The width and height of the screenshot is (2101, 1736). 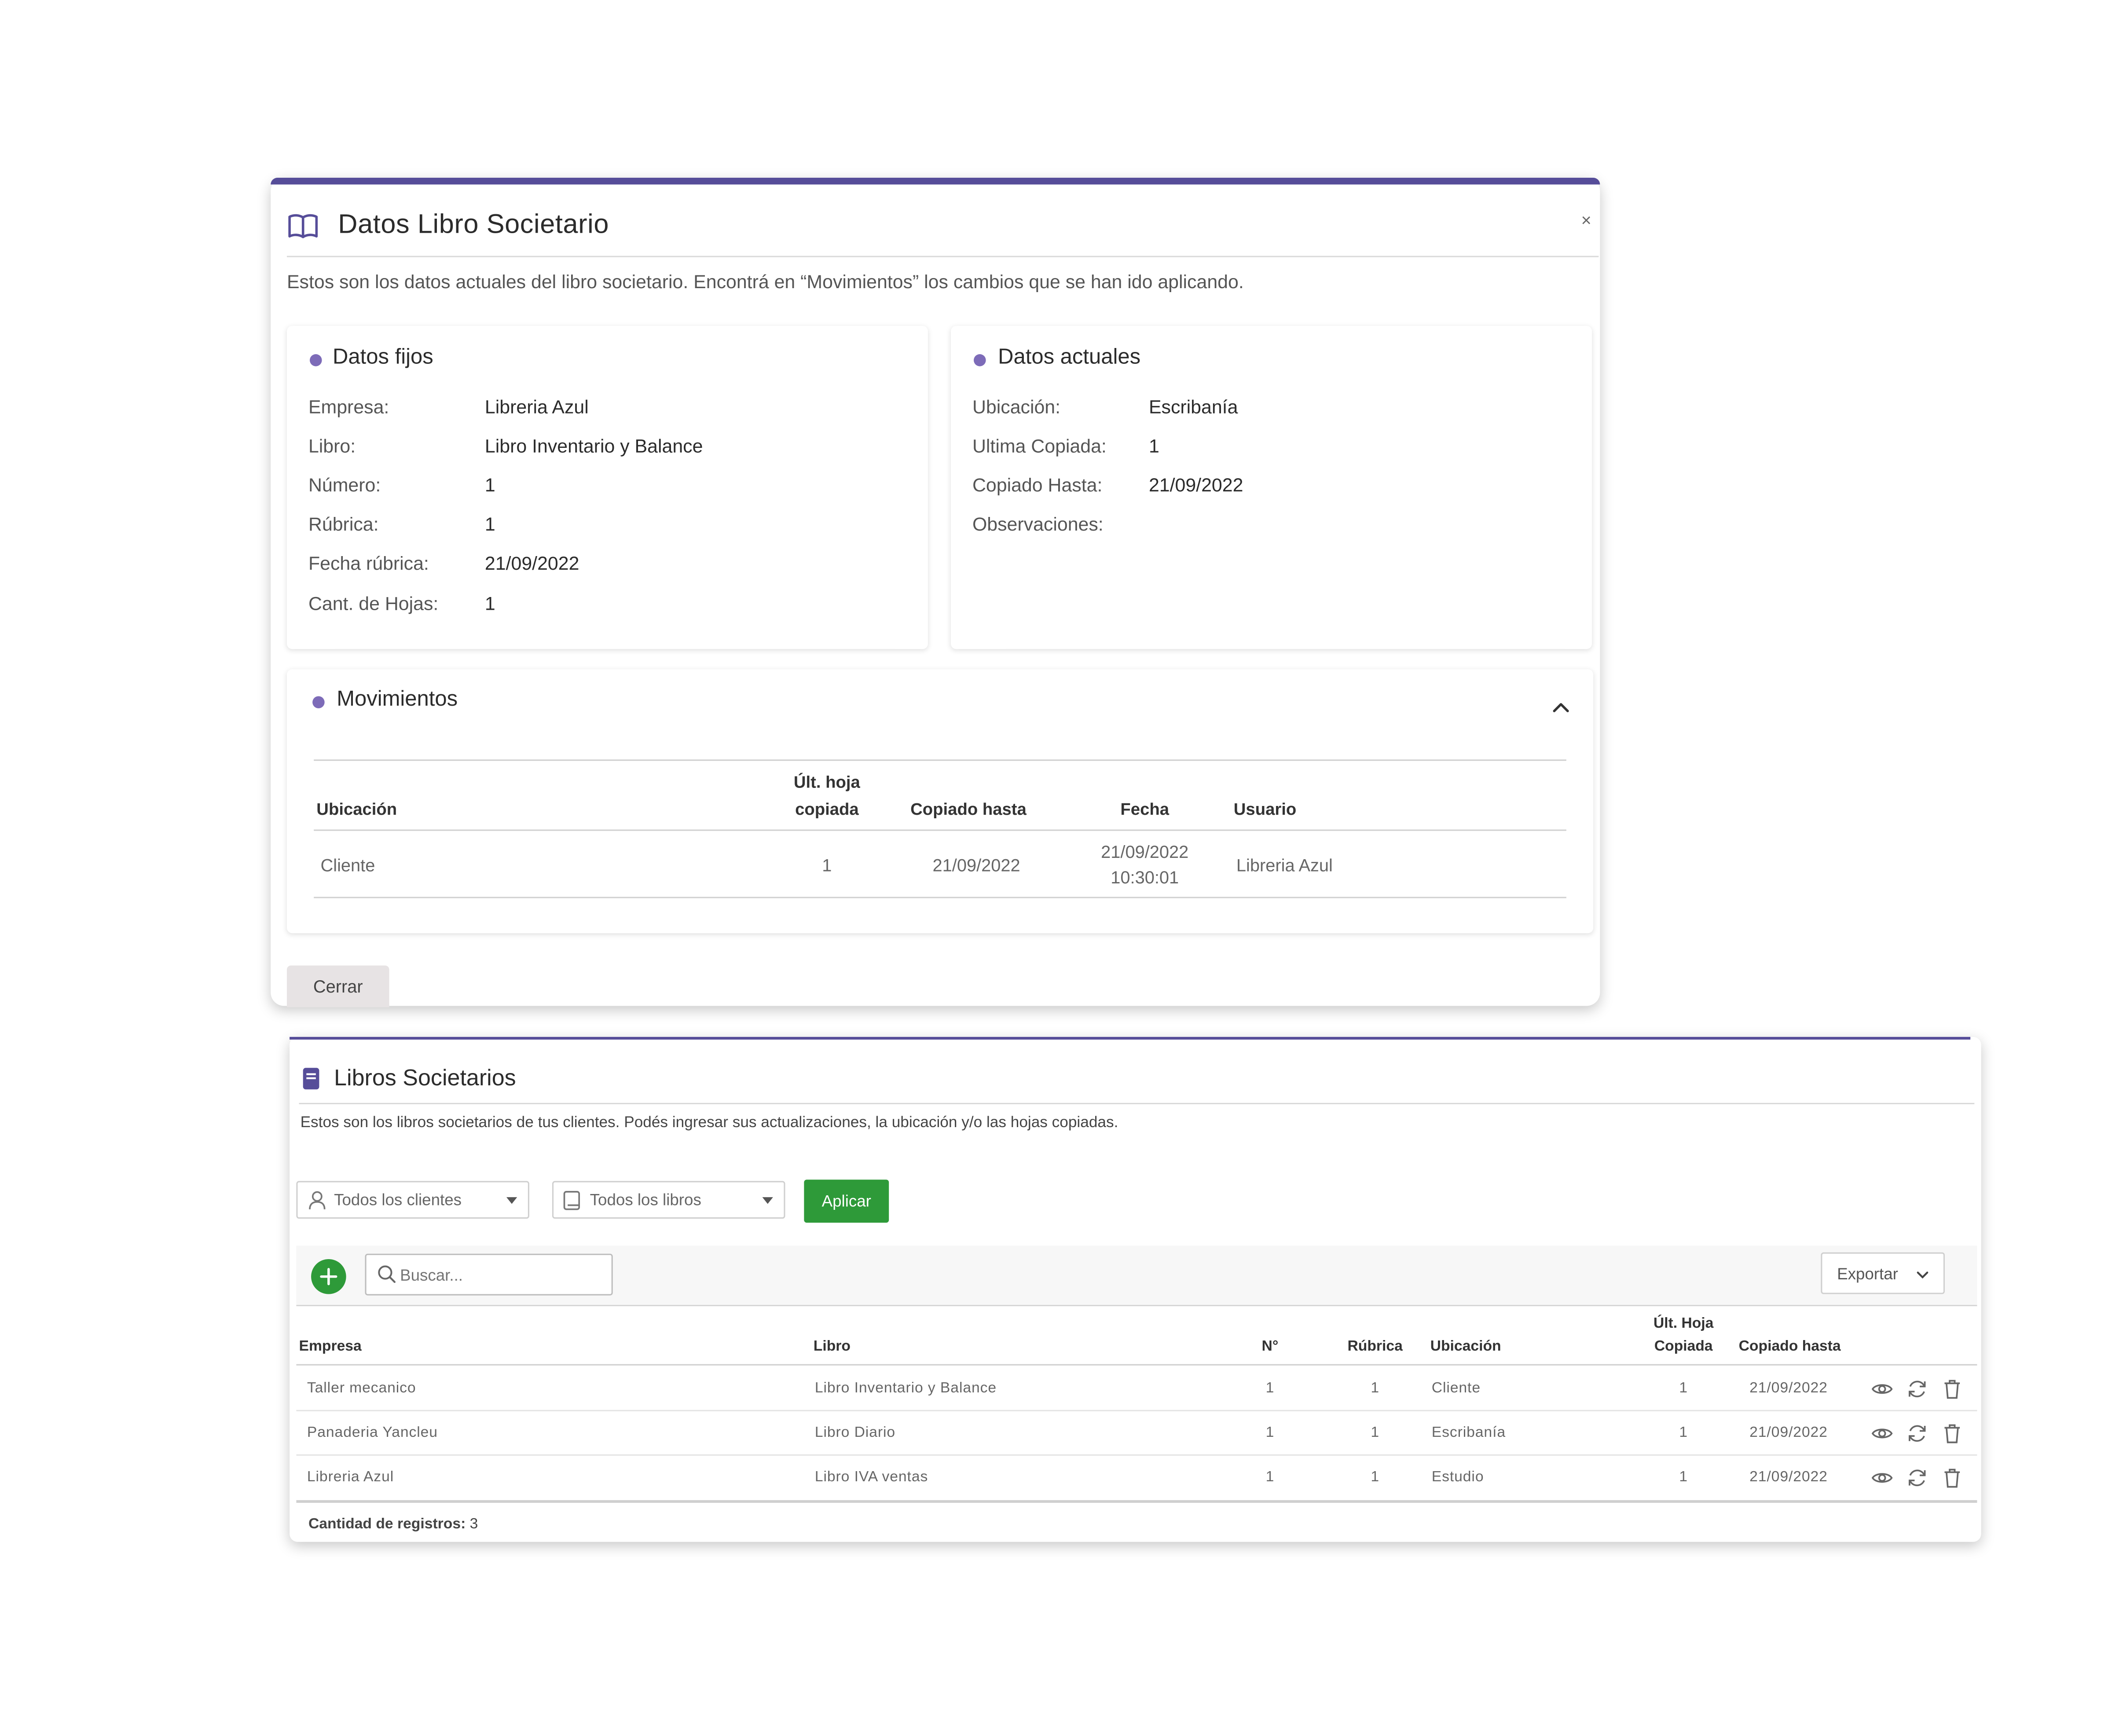 I want to click on record-count: Cantidad de registros: 3, so click(x=393, y=1524).